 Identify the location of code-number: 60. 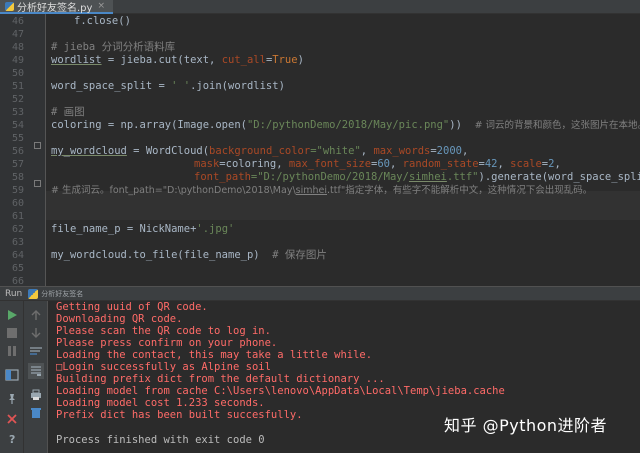
(384, 164).